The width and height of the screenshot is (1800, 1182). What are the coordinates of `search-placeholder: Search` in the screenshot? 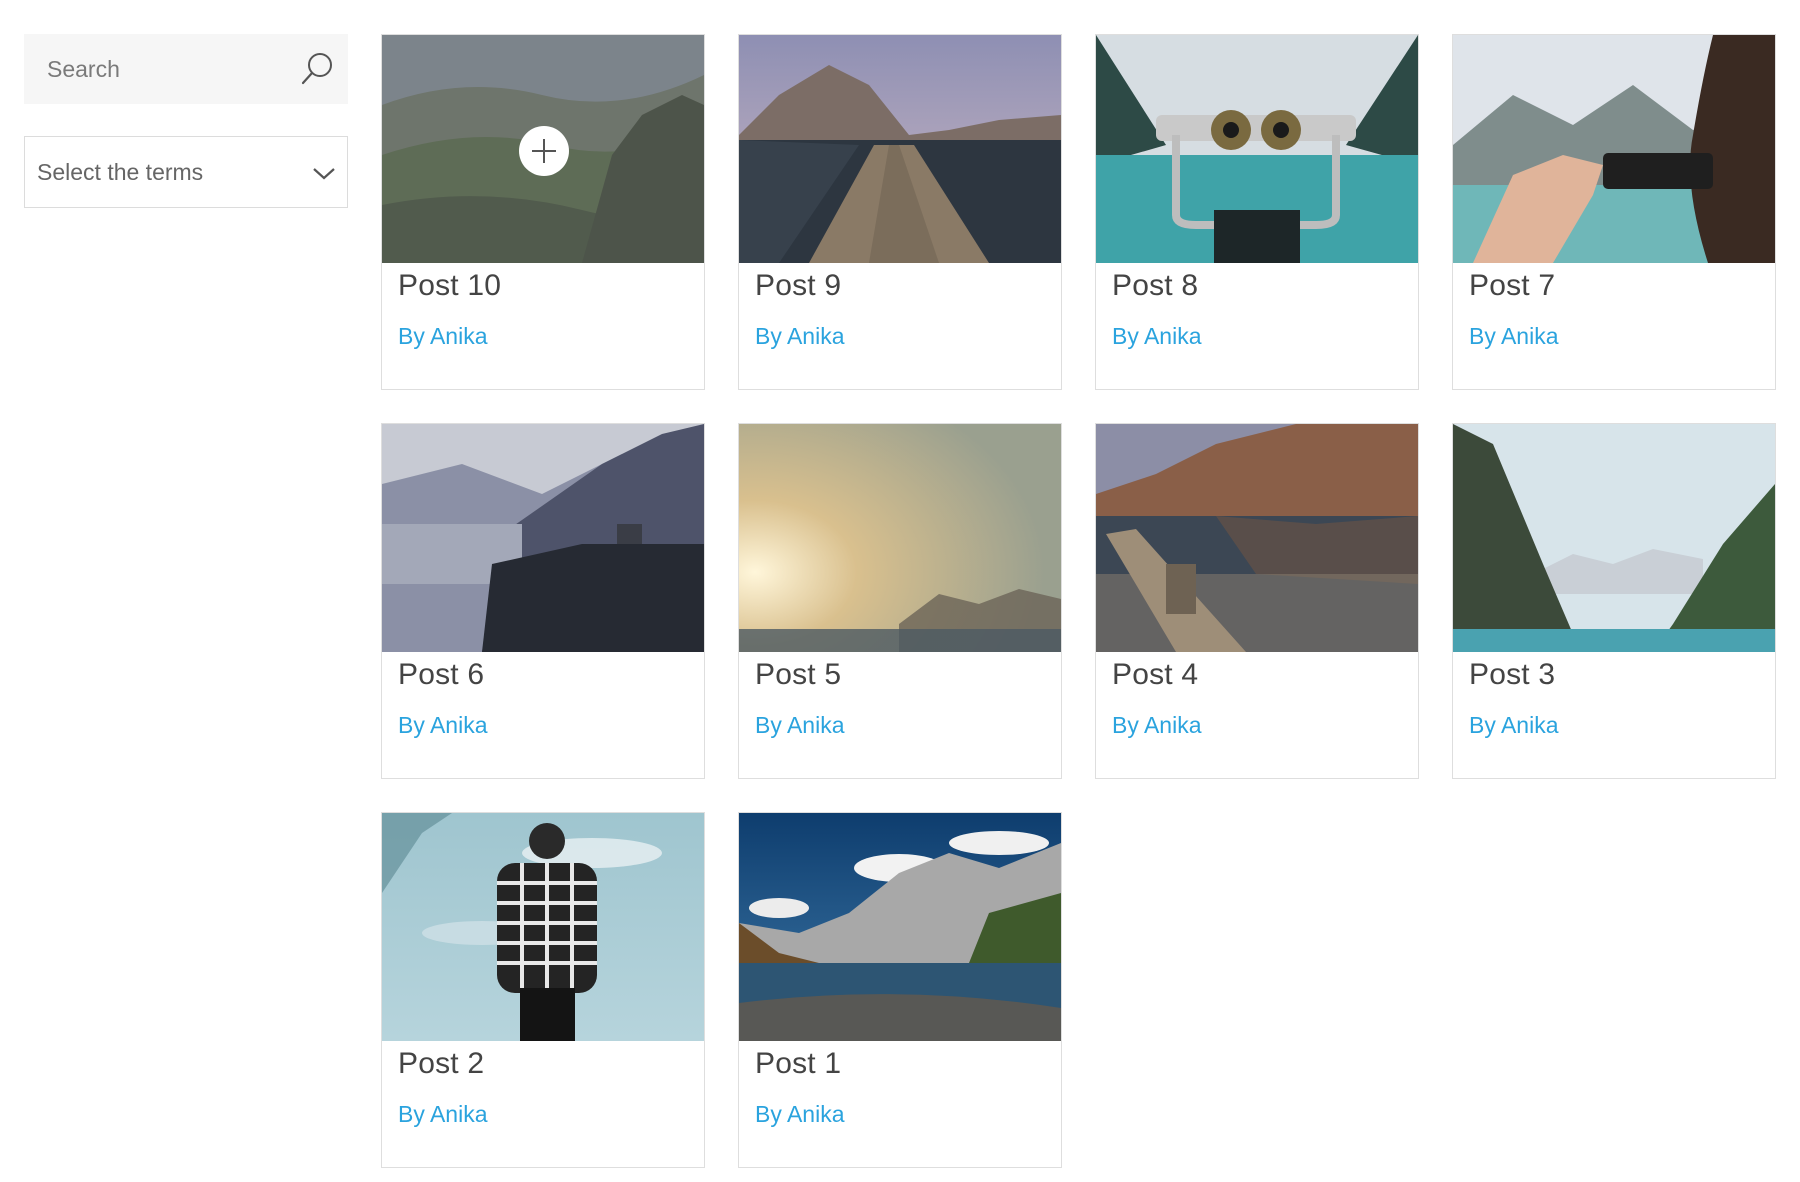 It's located at (83, 68).